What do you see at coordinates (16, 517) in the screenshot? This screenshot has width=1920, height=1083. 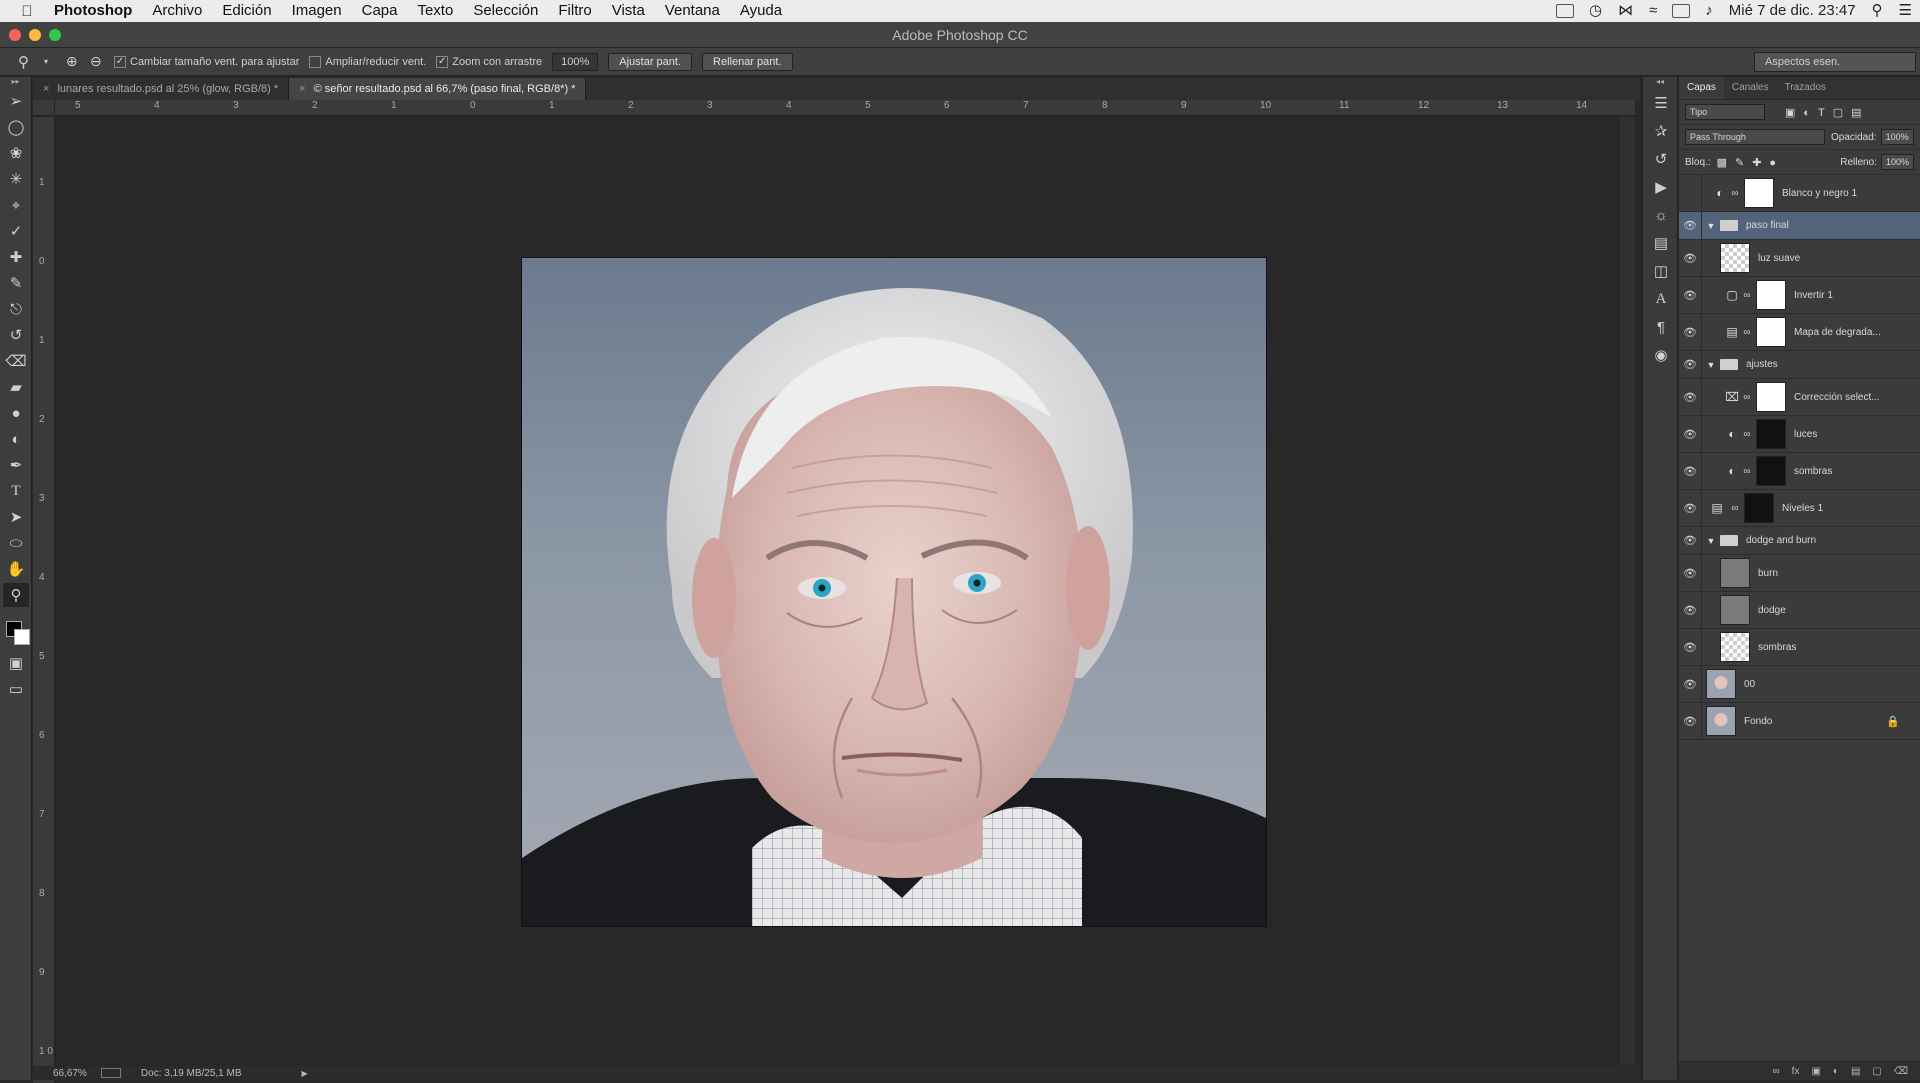 I see `path-selection-tool-icon: ➤` at bounding box center [16, 517].